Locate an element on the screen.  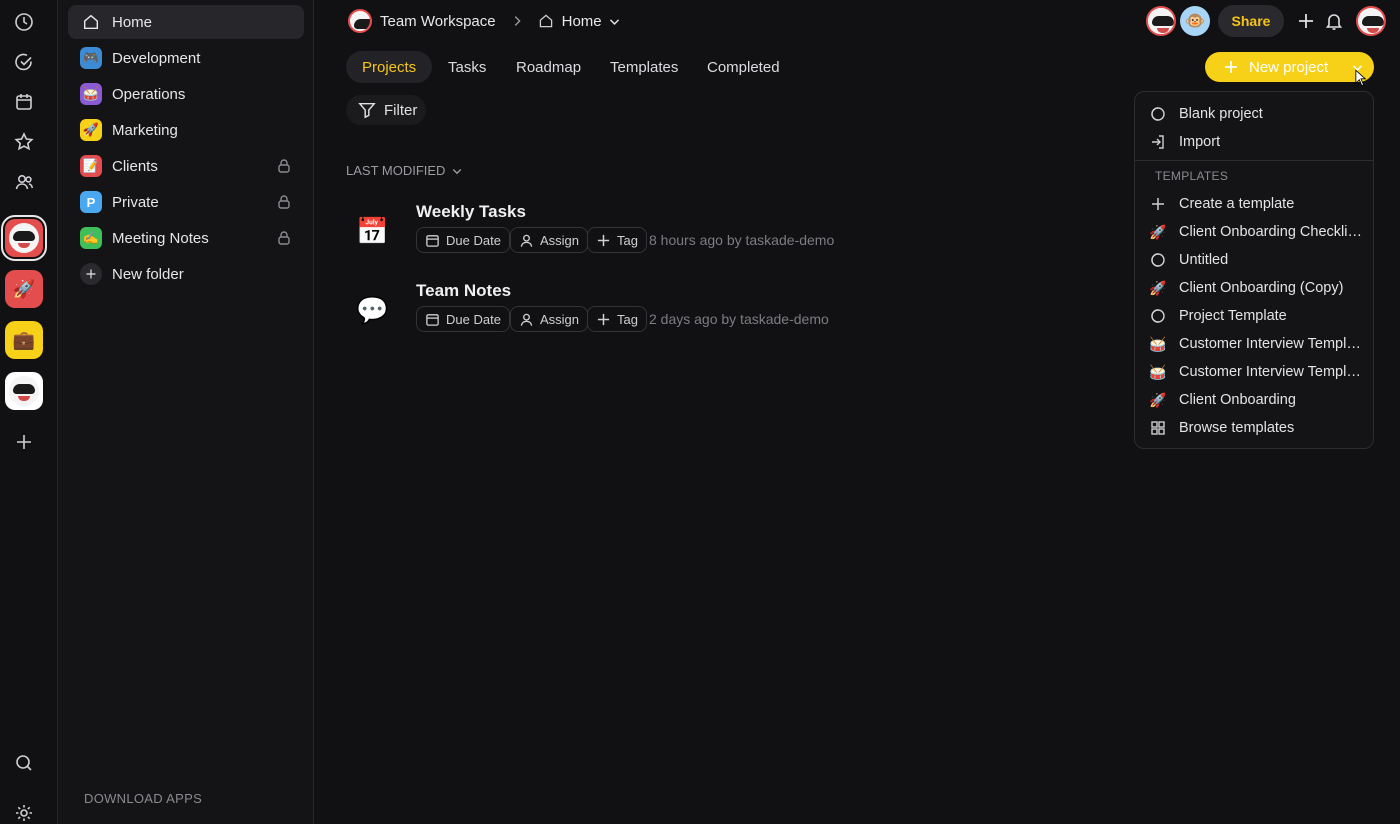
member-avatar: 🐵 is located at coordinates (1195, 21).